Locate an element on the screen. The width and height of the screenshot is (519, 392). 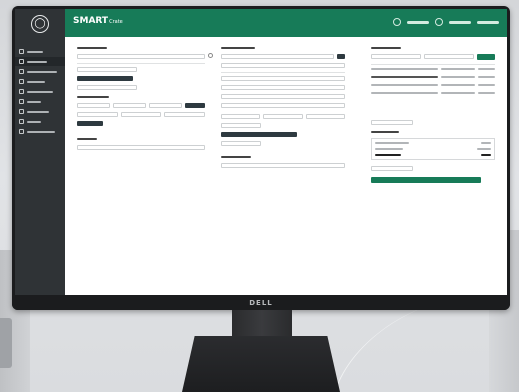
process-shipment-button is located at coordinates (426, 180).